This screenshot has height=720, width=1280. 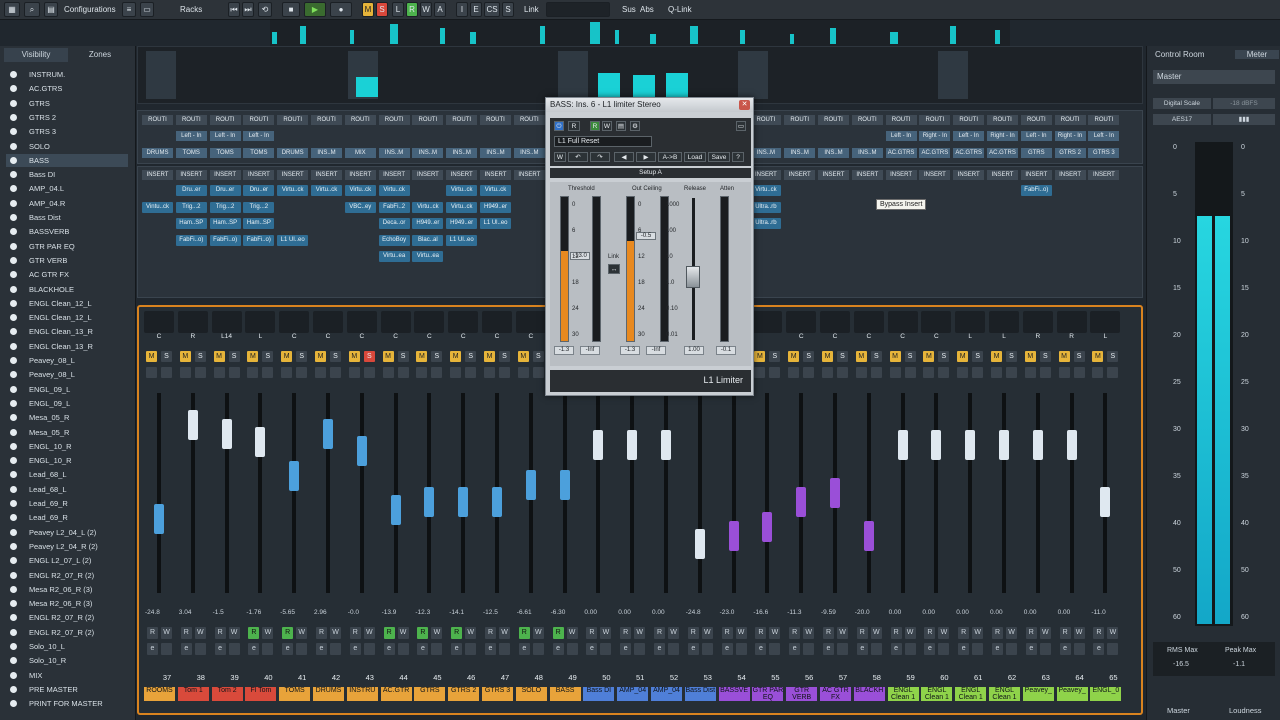 What do you see at coordinates (90, 9) in the screenshot?
I see `configurations-button: Configurations` at bounding box center [90, 9].